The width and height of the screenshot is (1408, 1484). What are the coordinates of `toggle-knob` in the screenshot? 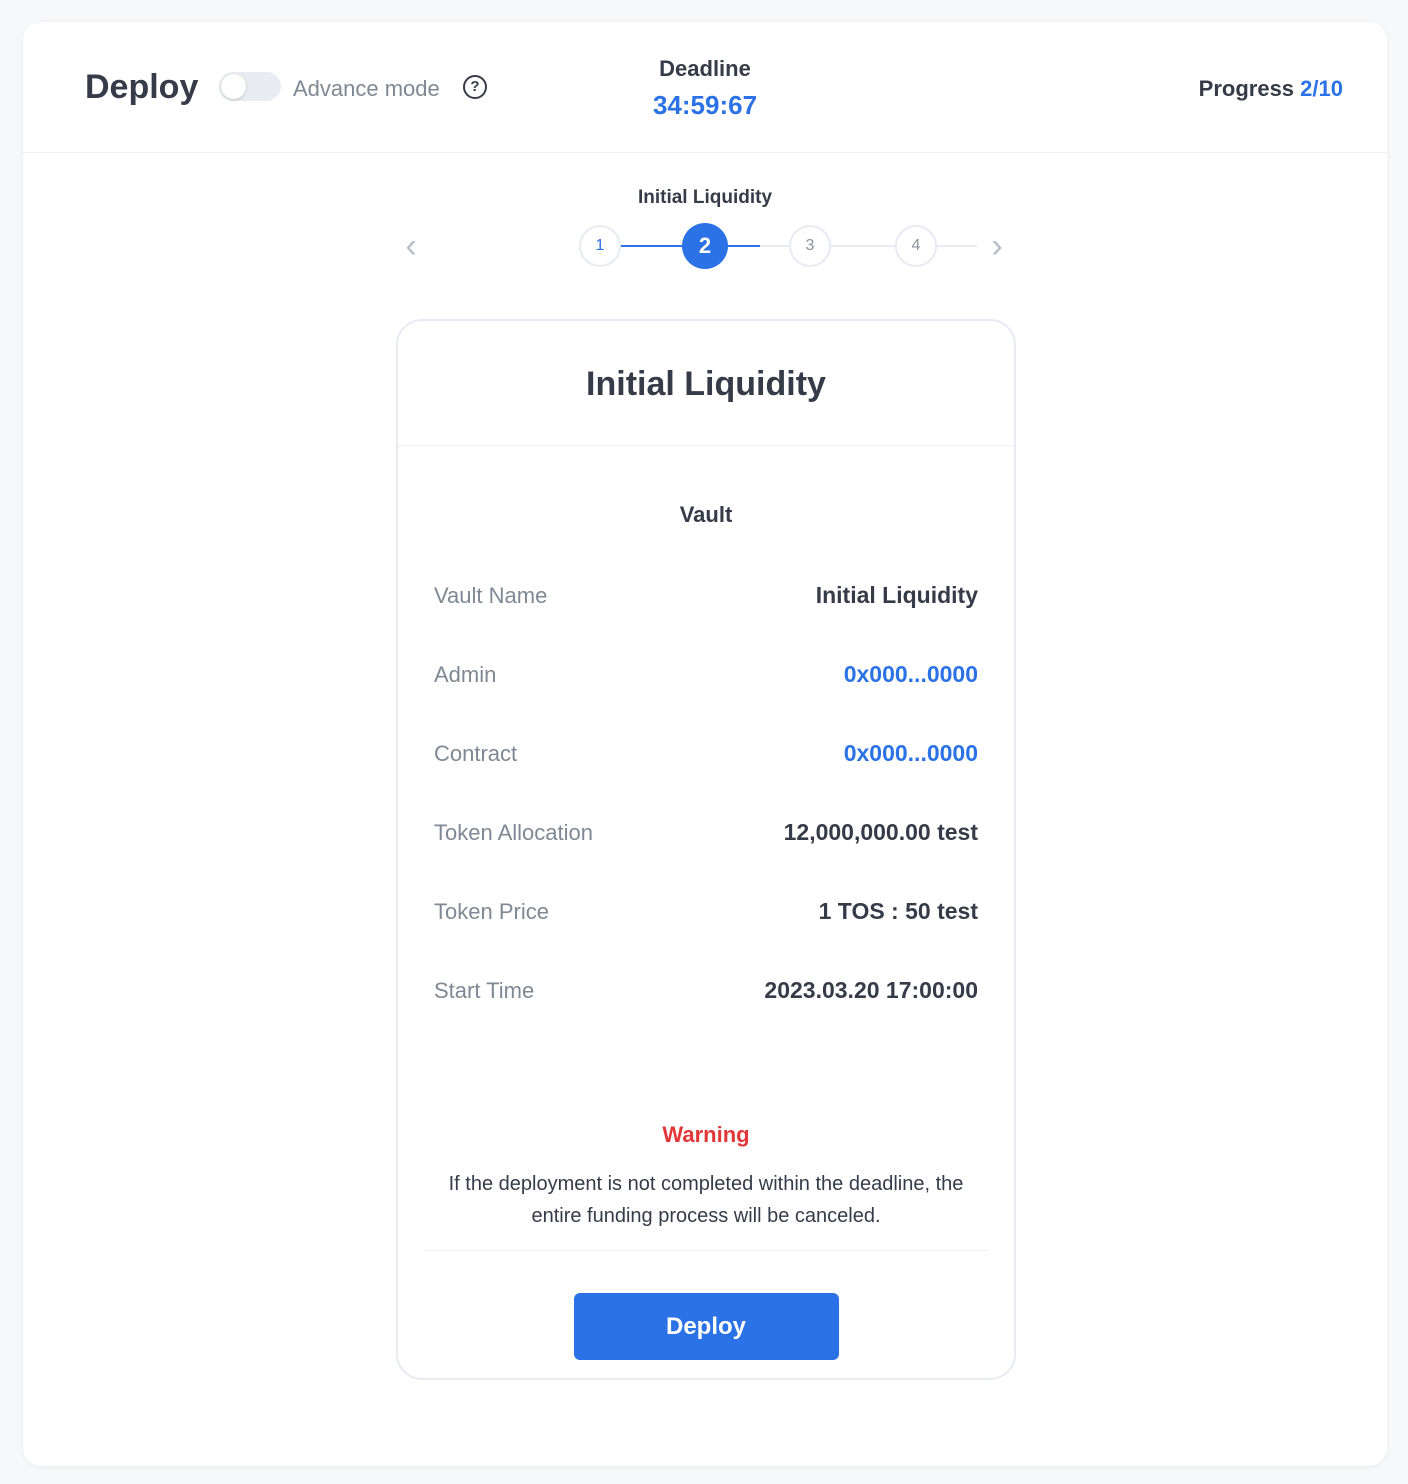 It's located at (233, 86).